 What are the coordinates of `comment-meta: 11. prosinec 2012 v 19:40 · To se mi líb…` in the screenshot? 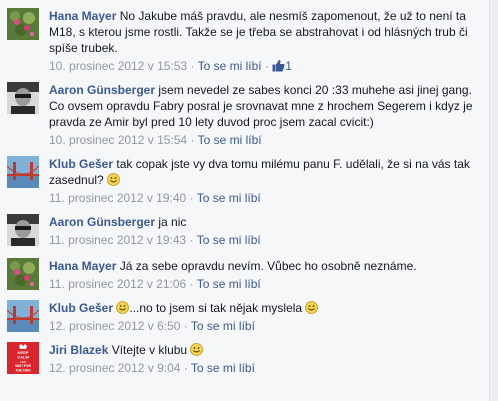 It's located at (265, 198).